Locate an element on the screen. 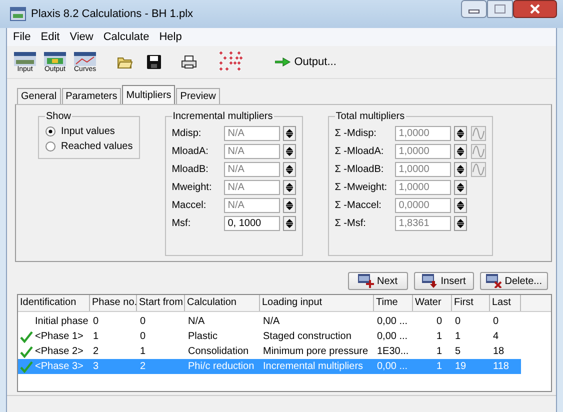 Image resolution: width=563 pixels, height=412 pixels. field-label: Σ -Mdisp: is located at coordinates (356, 133).